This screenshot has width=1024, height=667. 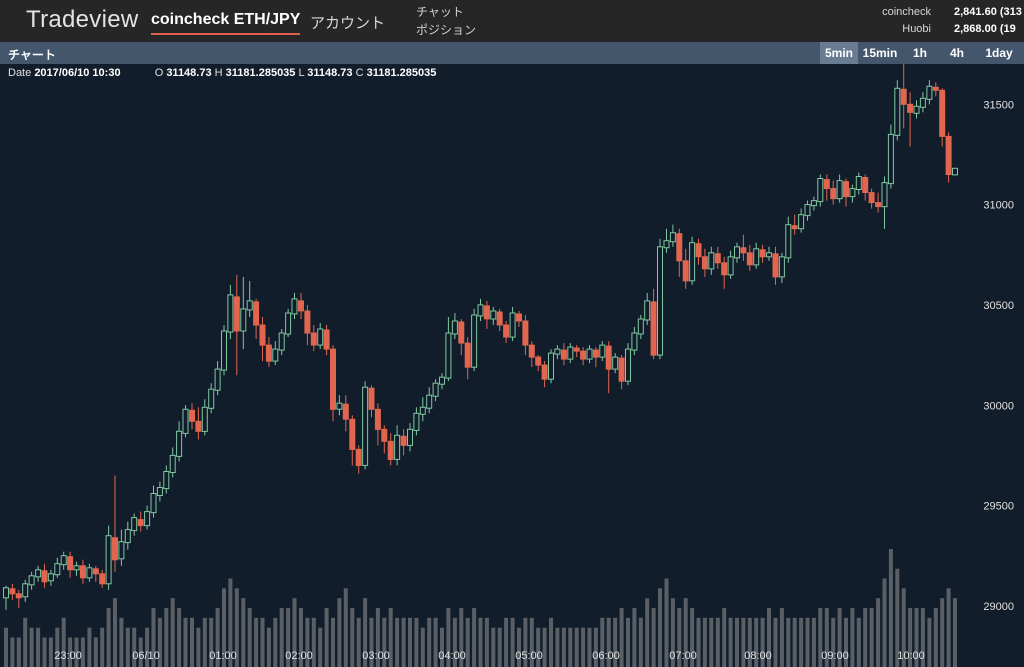 I want to click on exchange-name: Huobi, so click(x=916, y=29).